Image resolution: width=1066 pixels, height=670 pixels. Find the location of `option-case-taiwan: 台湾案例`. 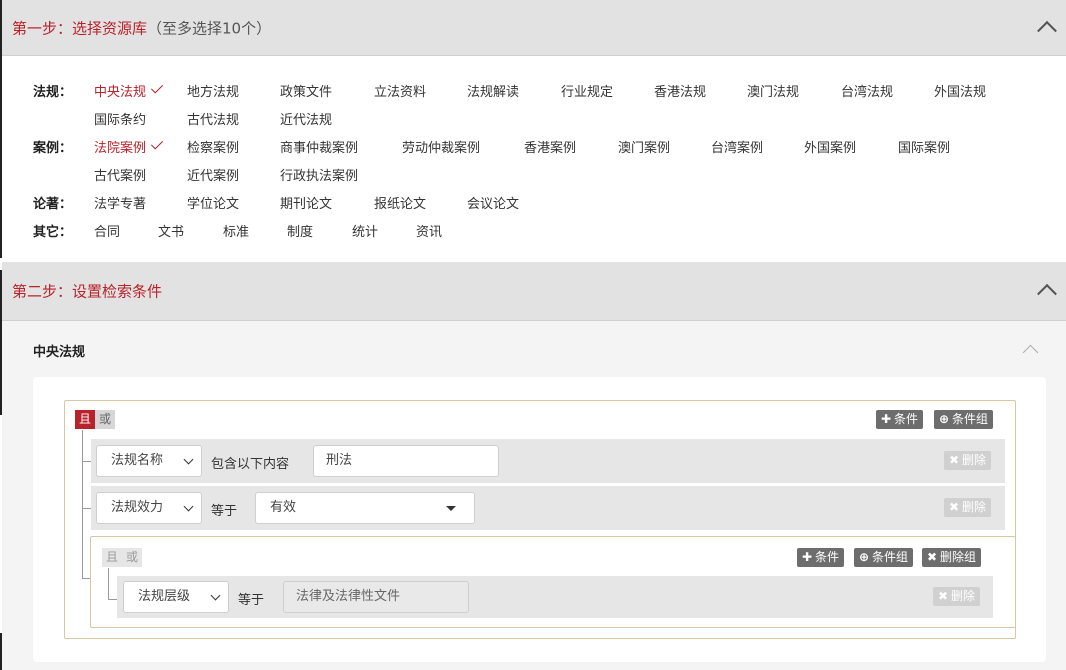

option-case-taiwan: 台湾案例 is located at coordinates (737, 146).